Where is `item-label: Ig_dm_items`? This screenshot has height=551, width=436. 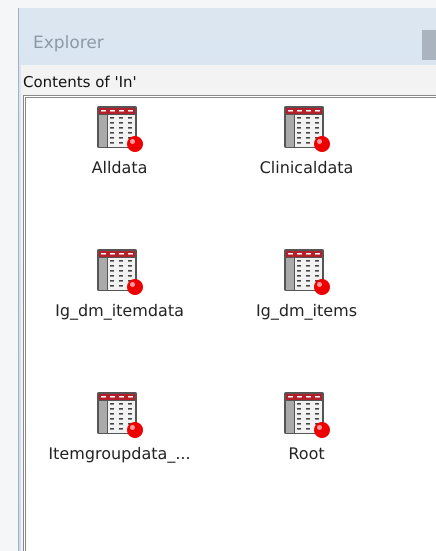 item-label: Ig_dm_items is located at coordinates (307, 310).